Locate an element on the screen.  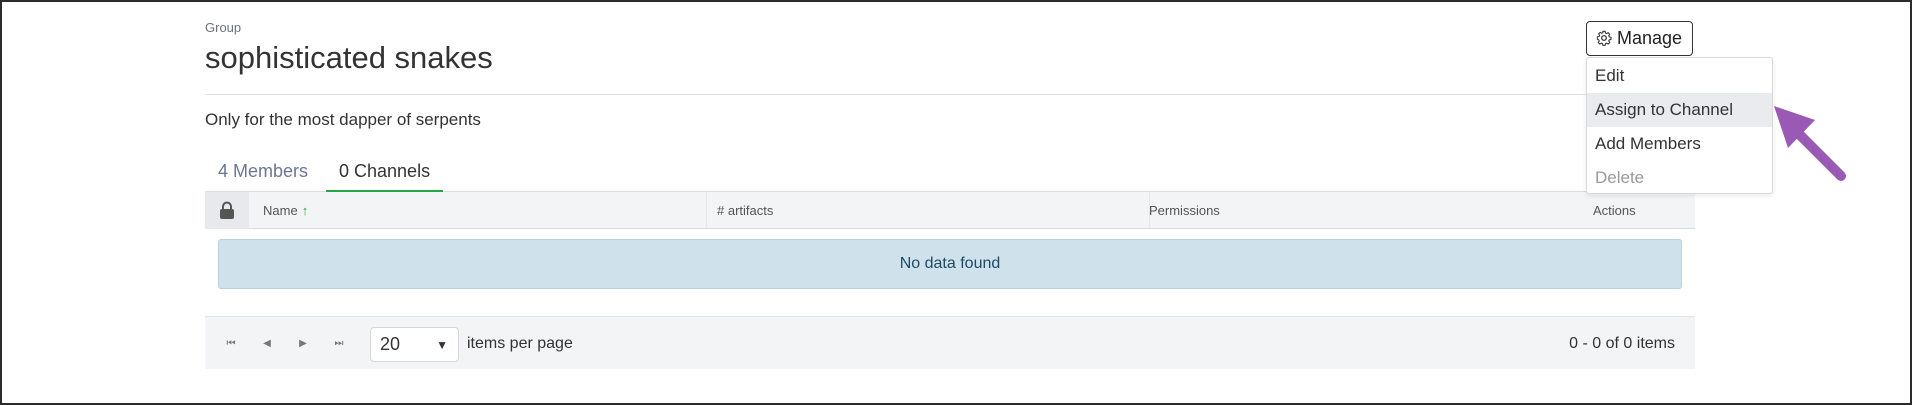
group-description: Only for the most dapper of serpents is located at coordinates (343, 119).